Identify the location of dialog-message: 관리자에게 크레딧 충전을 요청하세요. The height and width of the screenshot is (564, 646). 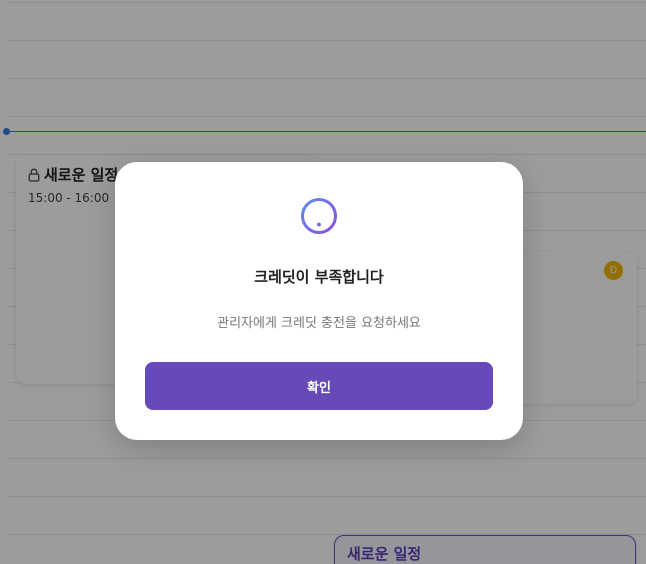
(319, 323).